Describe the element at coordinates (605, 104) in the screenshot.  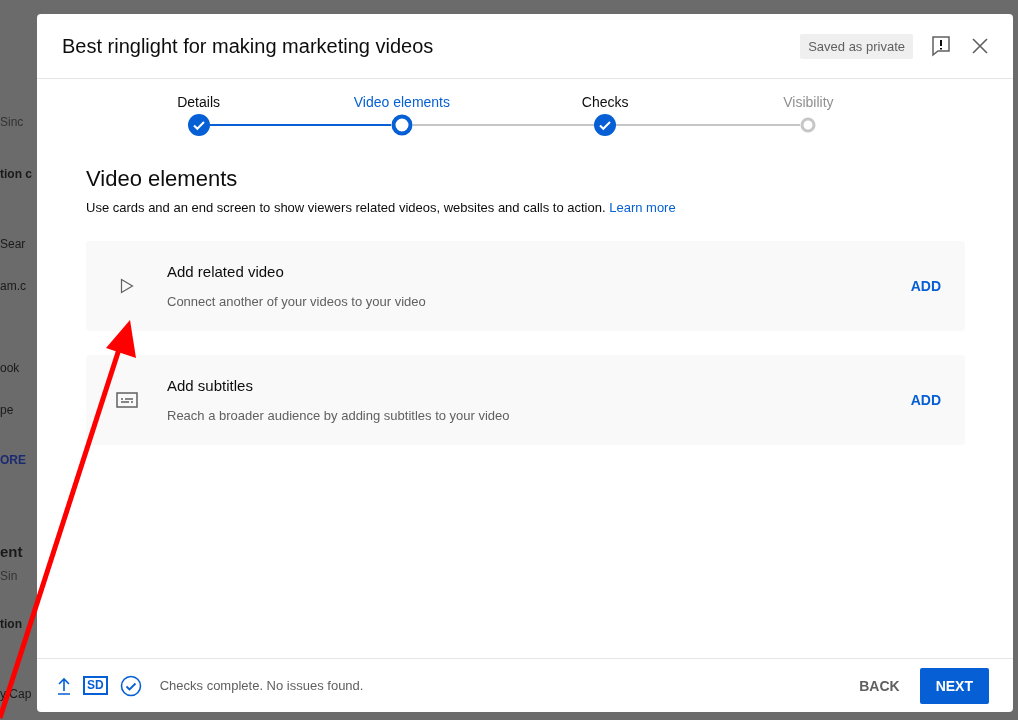
I see `step-tab: Checks` at that location.